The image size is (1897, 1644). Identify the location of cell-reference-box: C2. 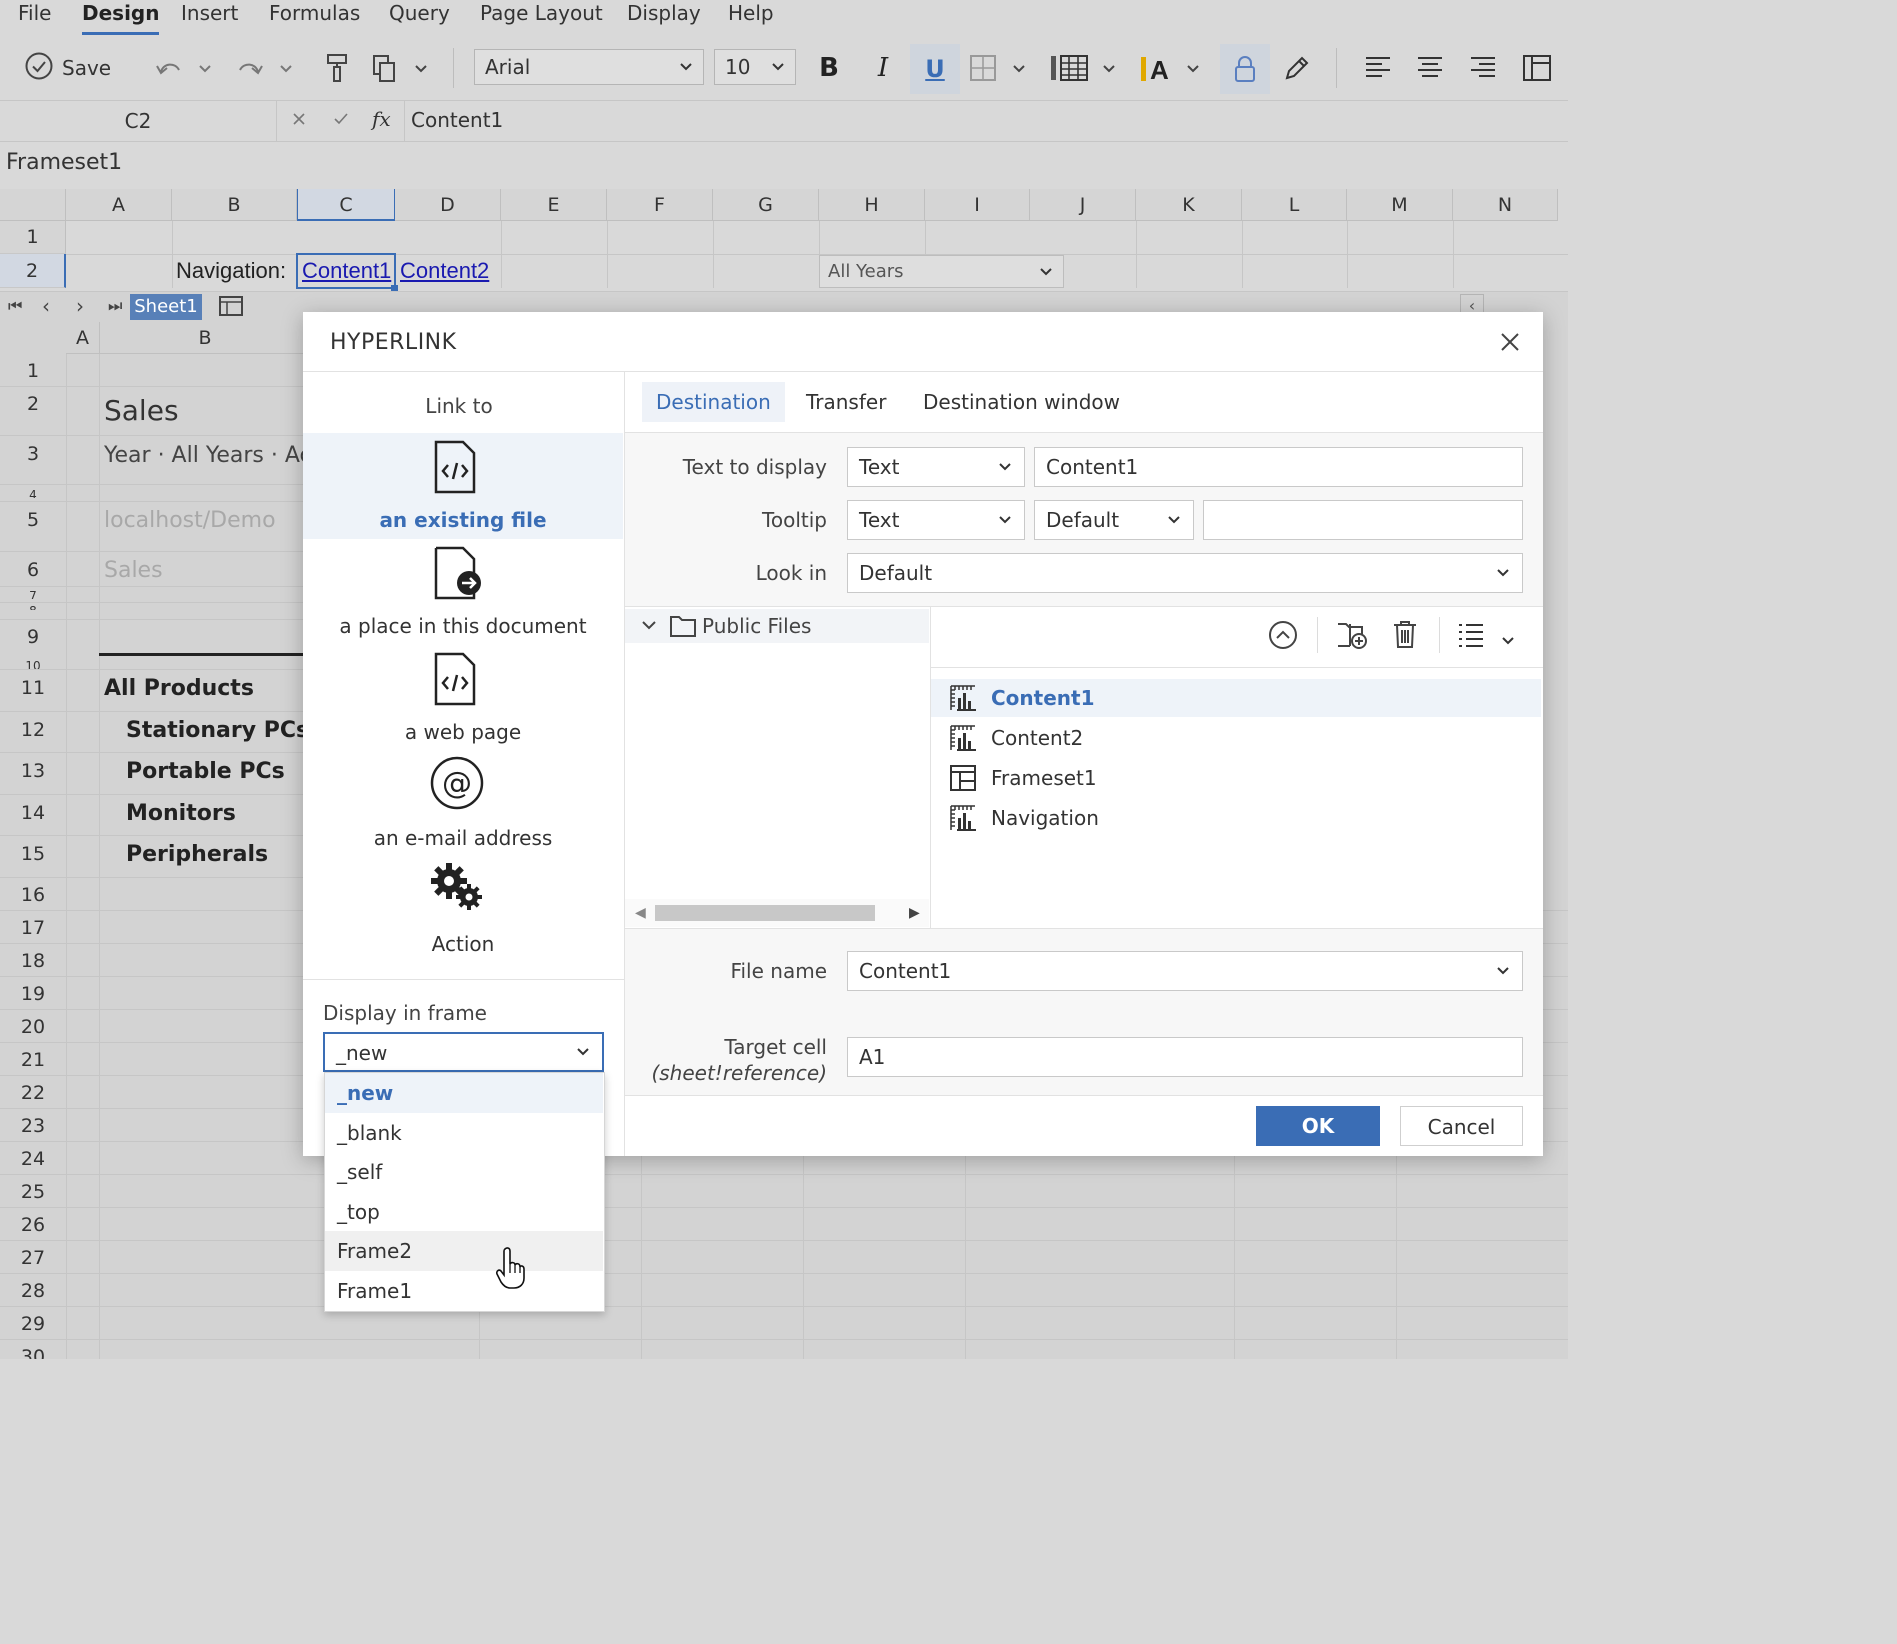
(138, 121).